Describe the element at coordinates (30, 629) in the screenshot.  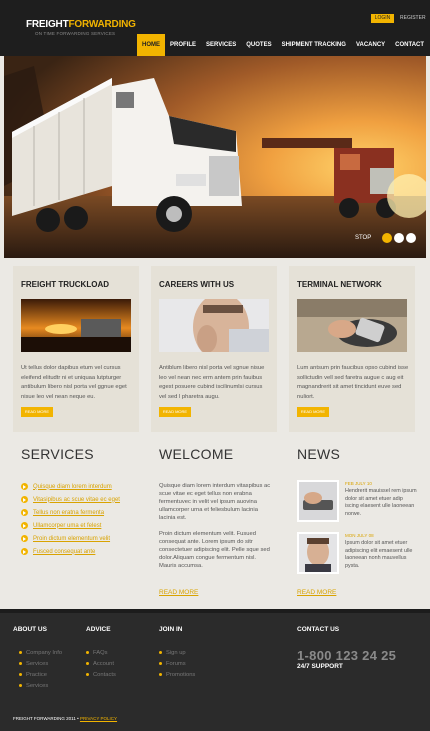
I see `footer-heading: ABOUT US` at that location.